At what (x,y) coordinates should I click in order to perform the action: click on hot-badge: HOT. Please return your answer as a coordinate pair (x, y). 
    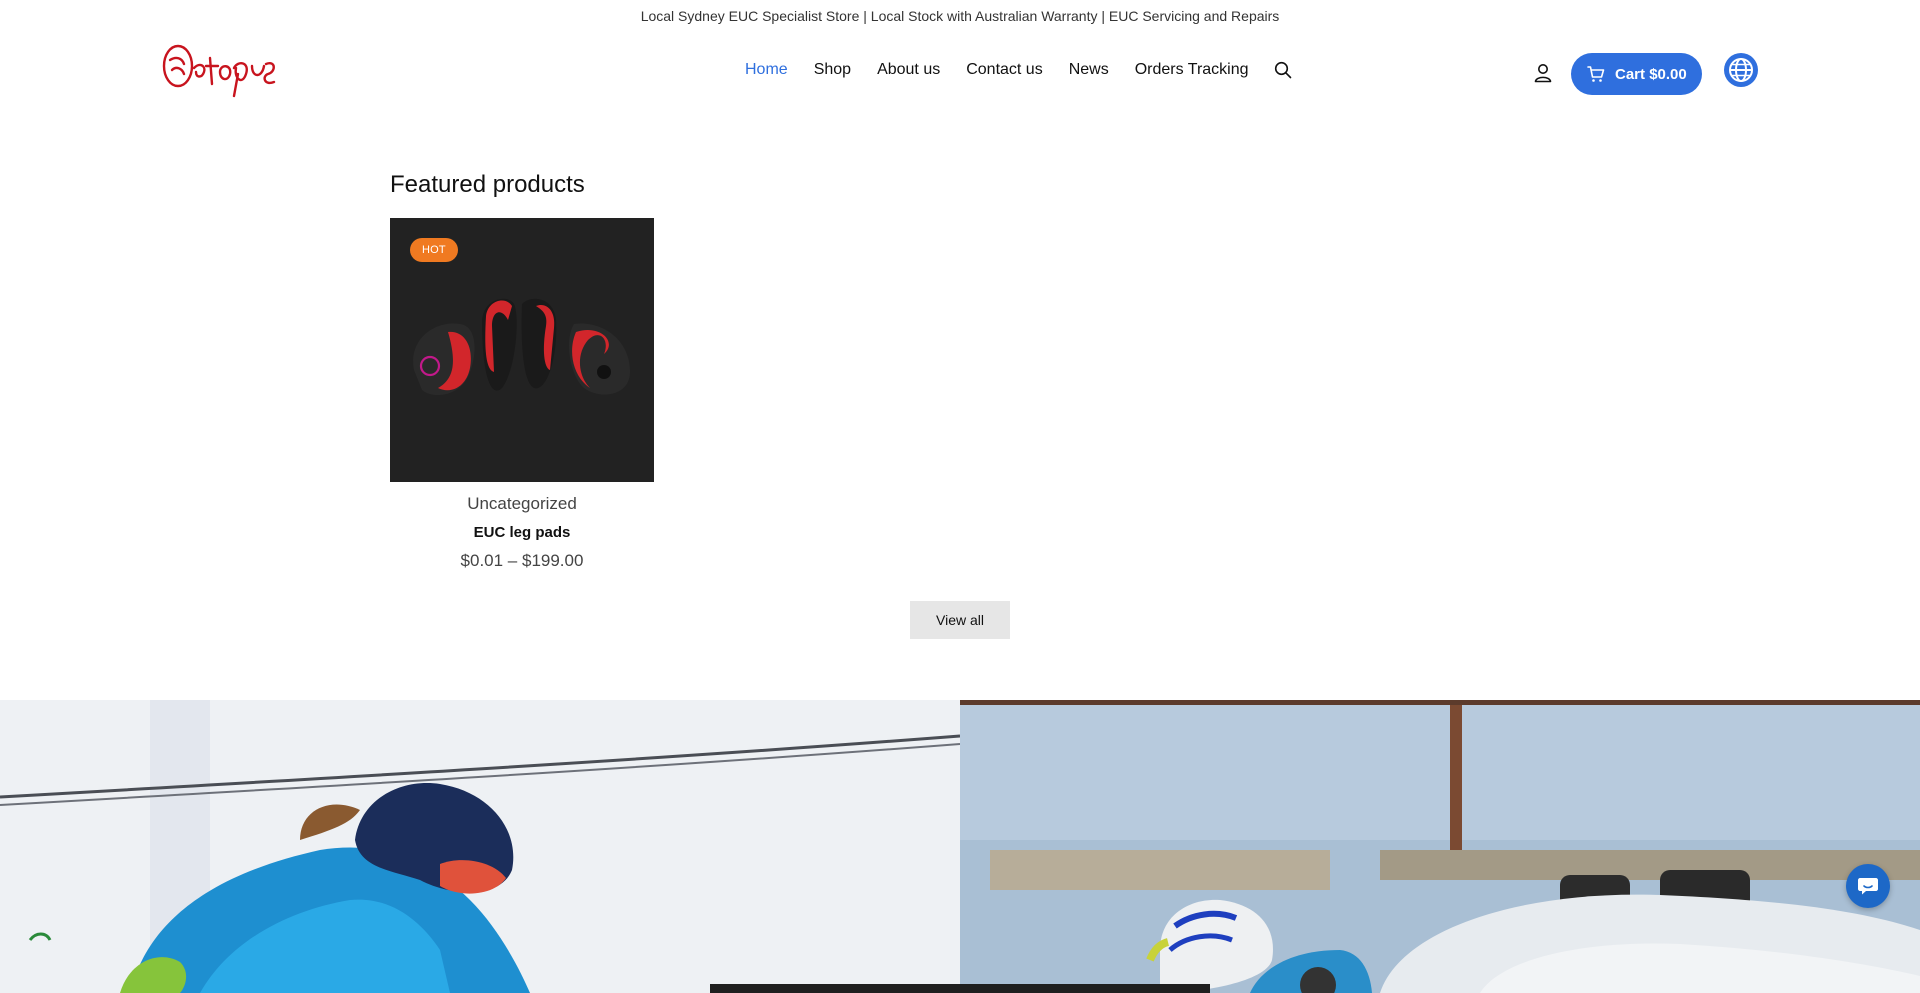
    Looking at the image, I should click on (434, 250).